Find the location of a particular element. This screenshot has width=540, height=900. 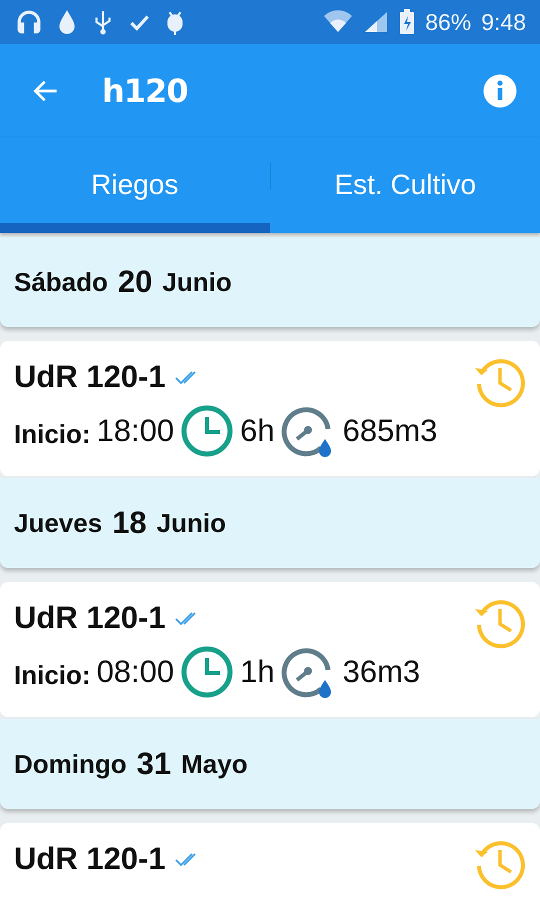

day-number: 31 is located at coordinates (154, 764).